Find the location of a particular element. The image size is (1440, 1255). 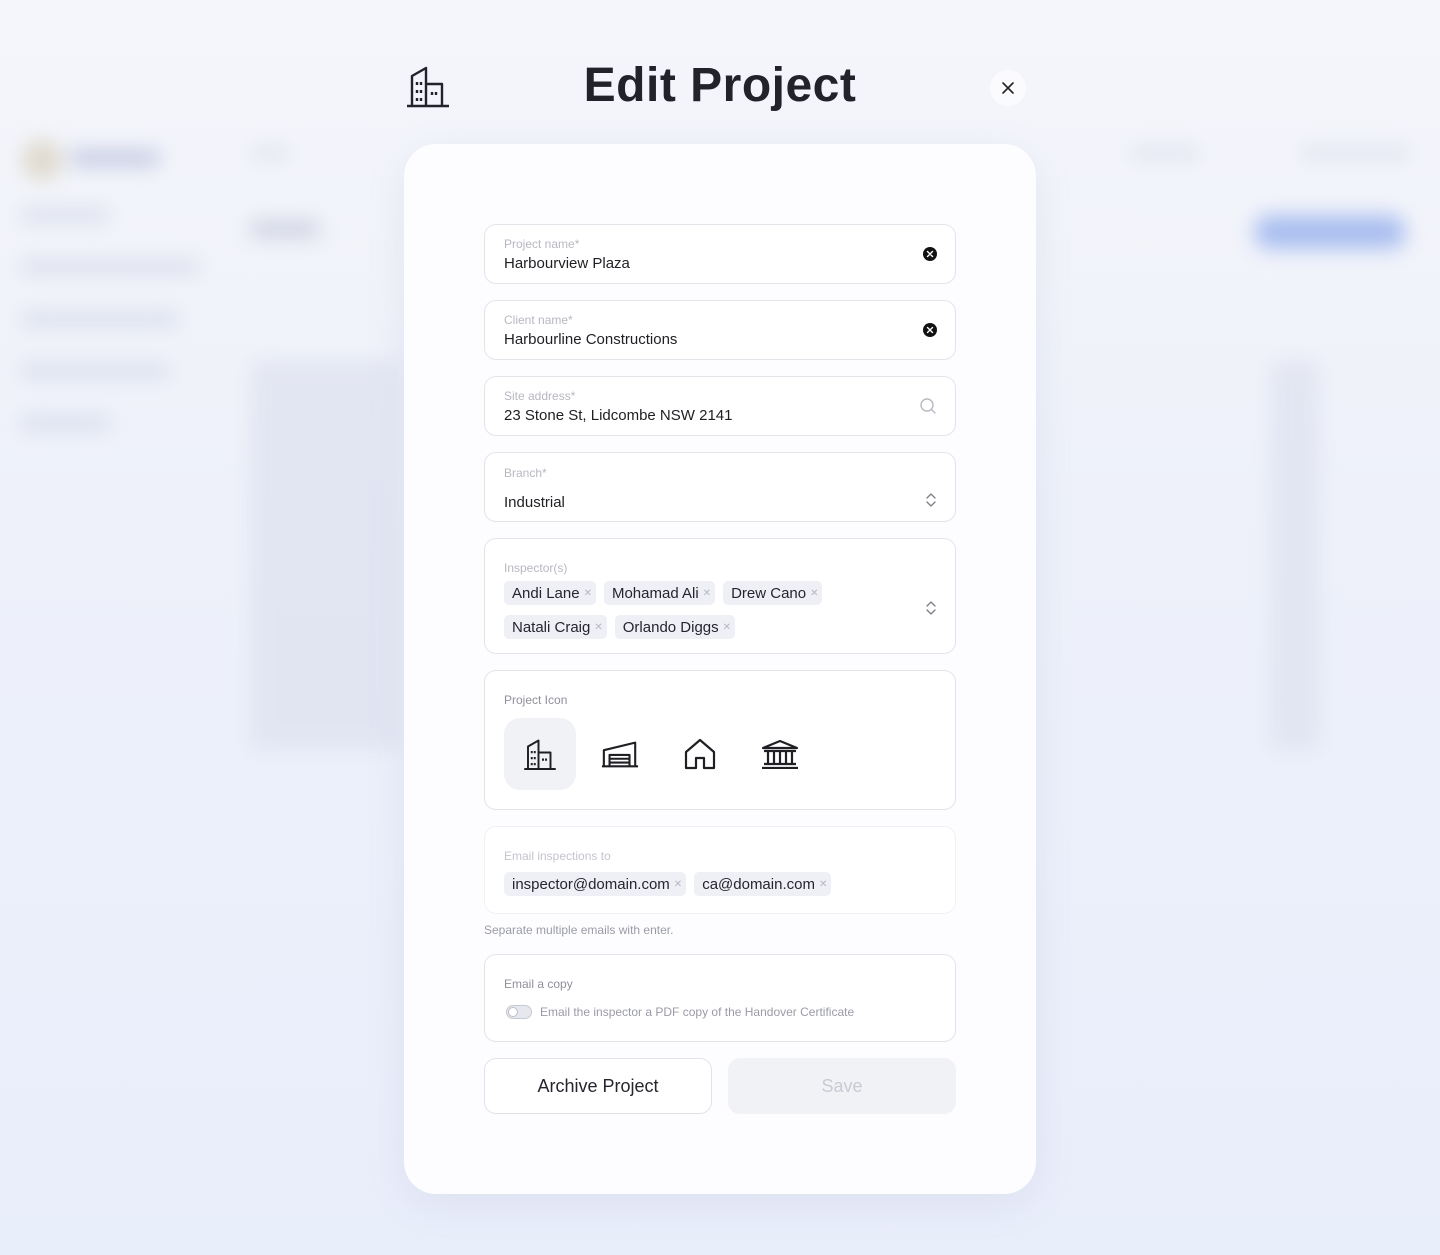

inspector-chip: Natali Craig ✕ is located at coordinates (555, 627).